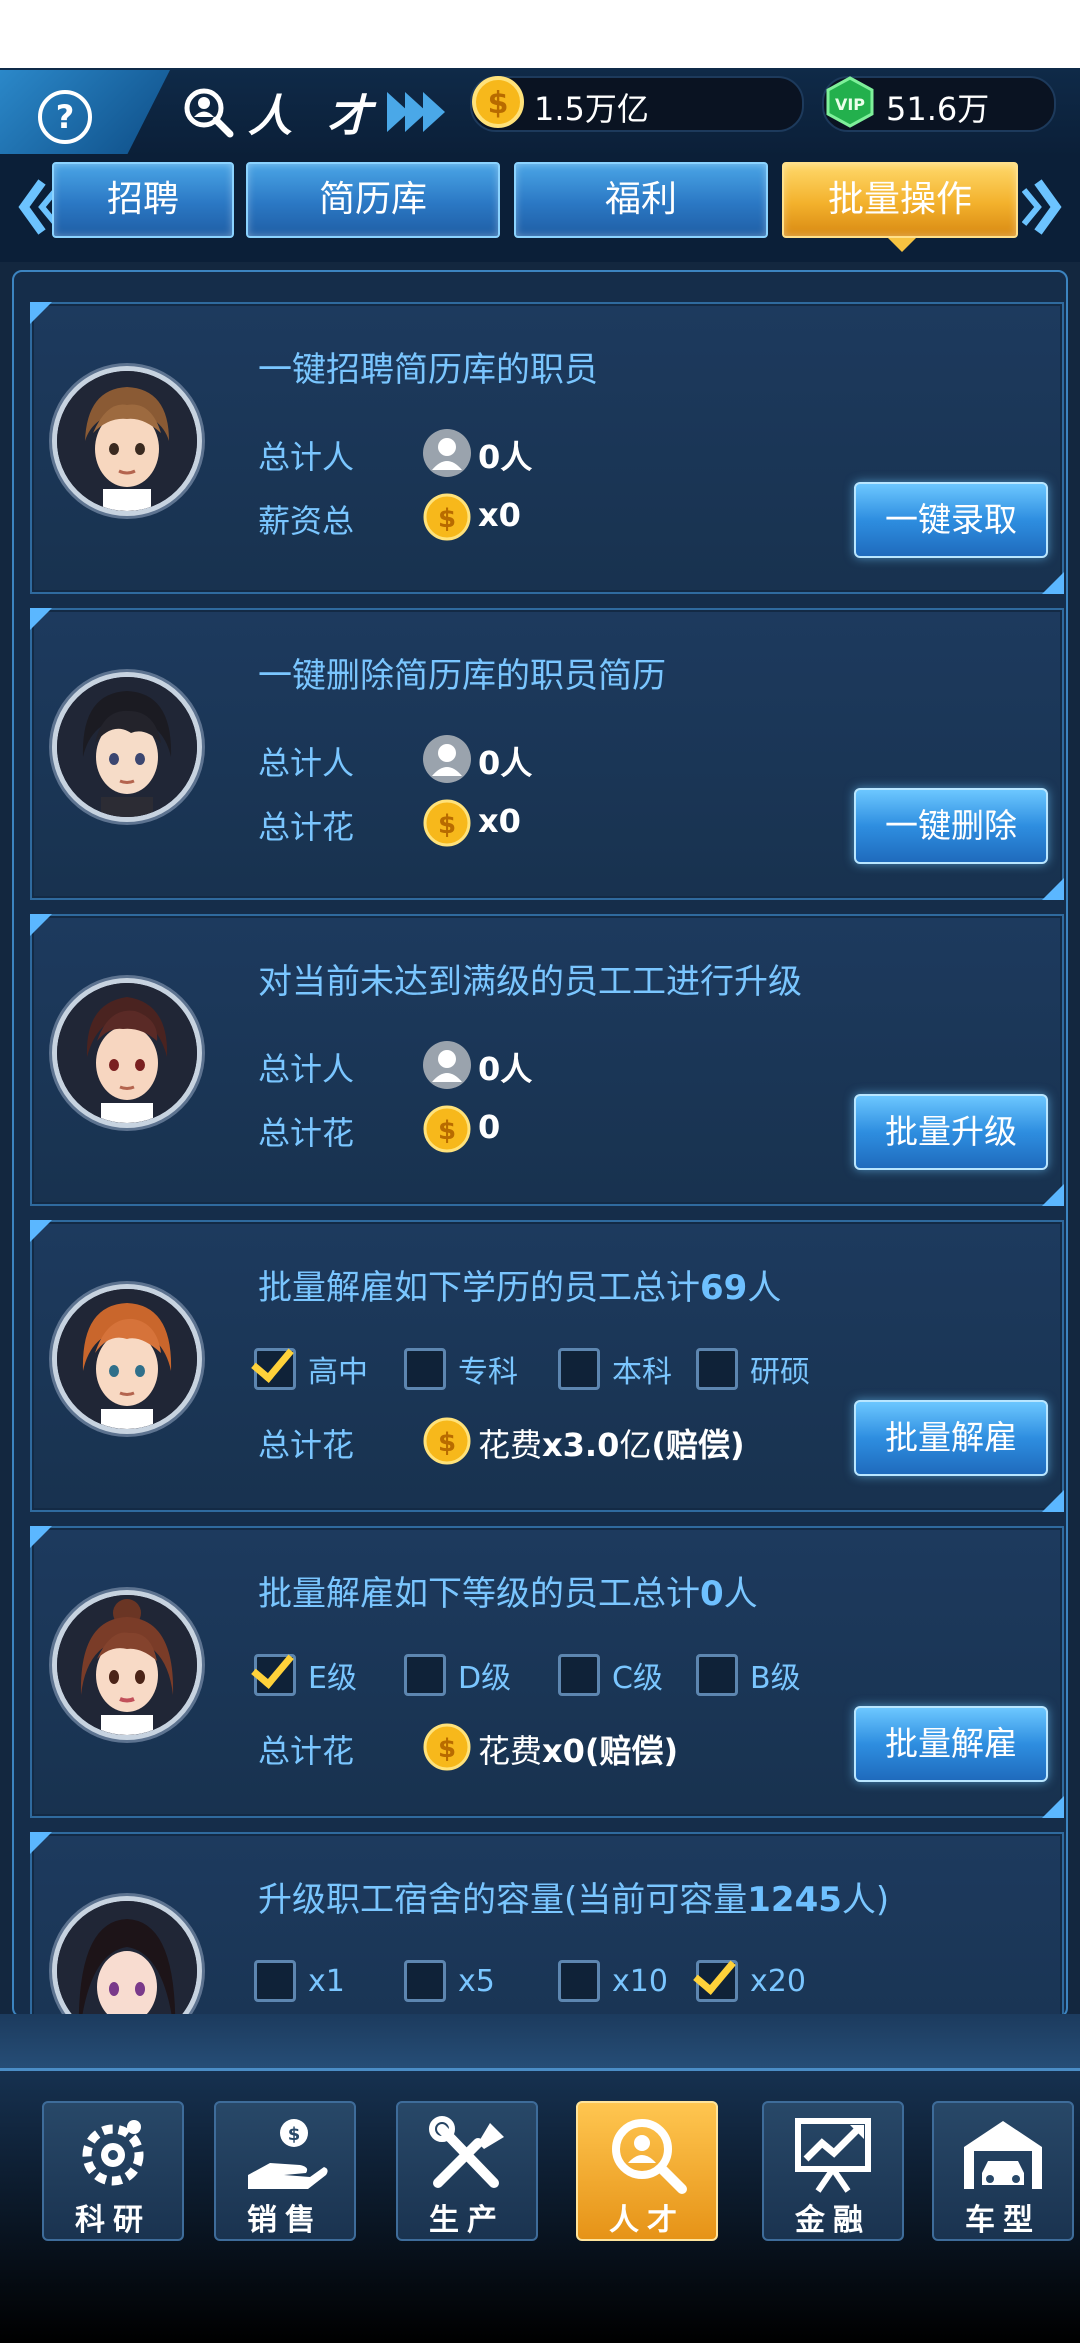 The width and height of the screenshot is (1080, 2343). I want to click on checkbox-x5: x5, so click(449, 1981).